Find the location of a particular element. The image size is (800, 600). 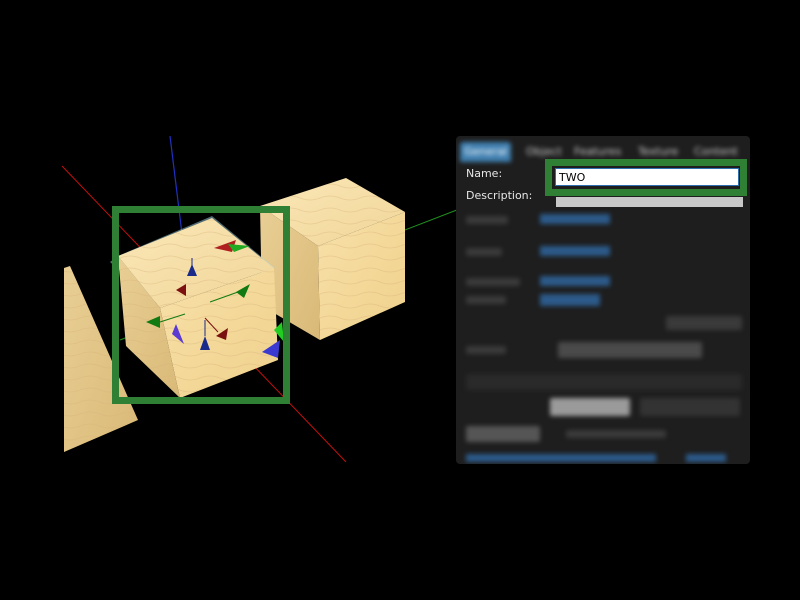

for-sale-row is located at coordinates (604, 382).